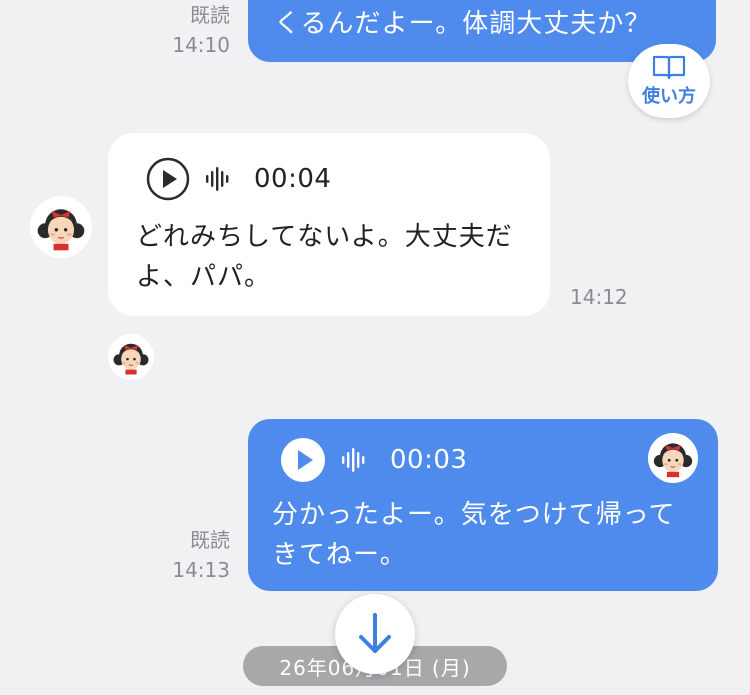 The height and width of the screenshot is (695, 750). Describe the element at coordinates (238, 179) in the screenshot. I see `voice-player: 00:04` at that location.